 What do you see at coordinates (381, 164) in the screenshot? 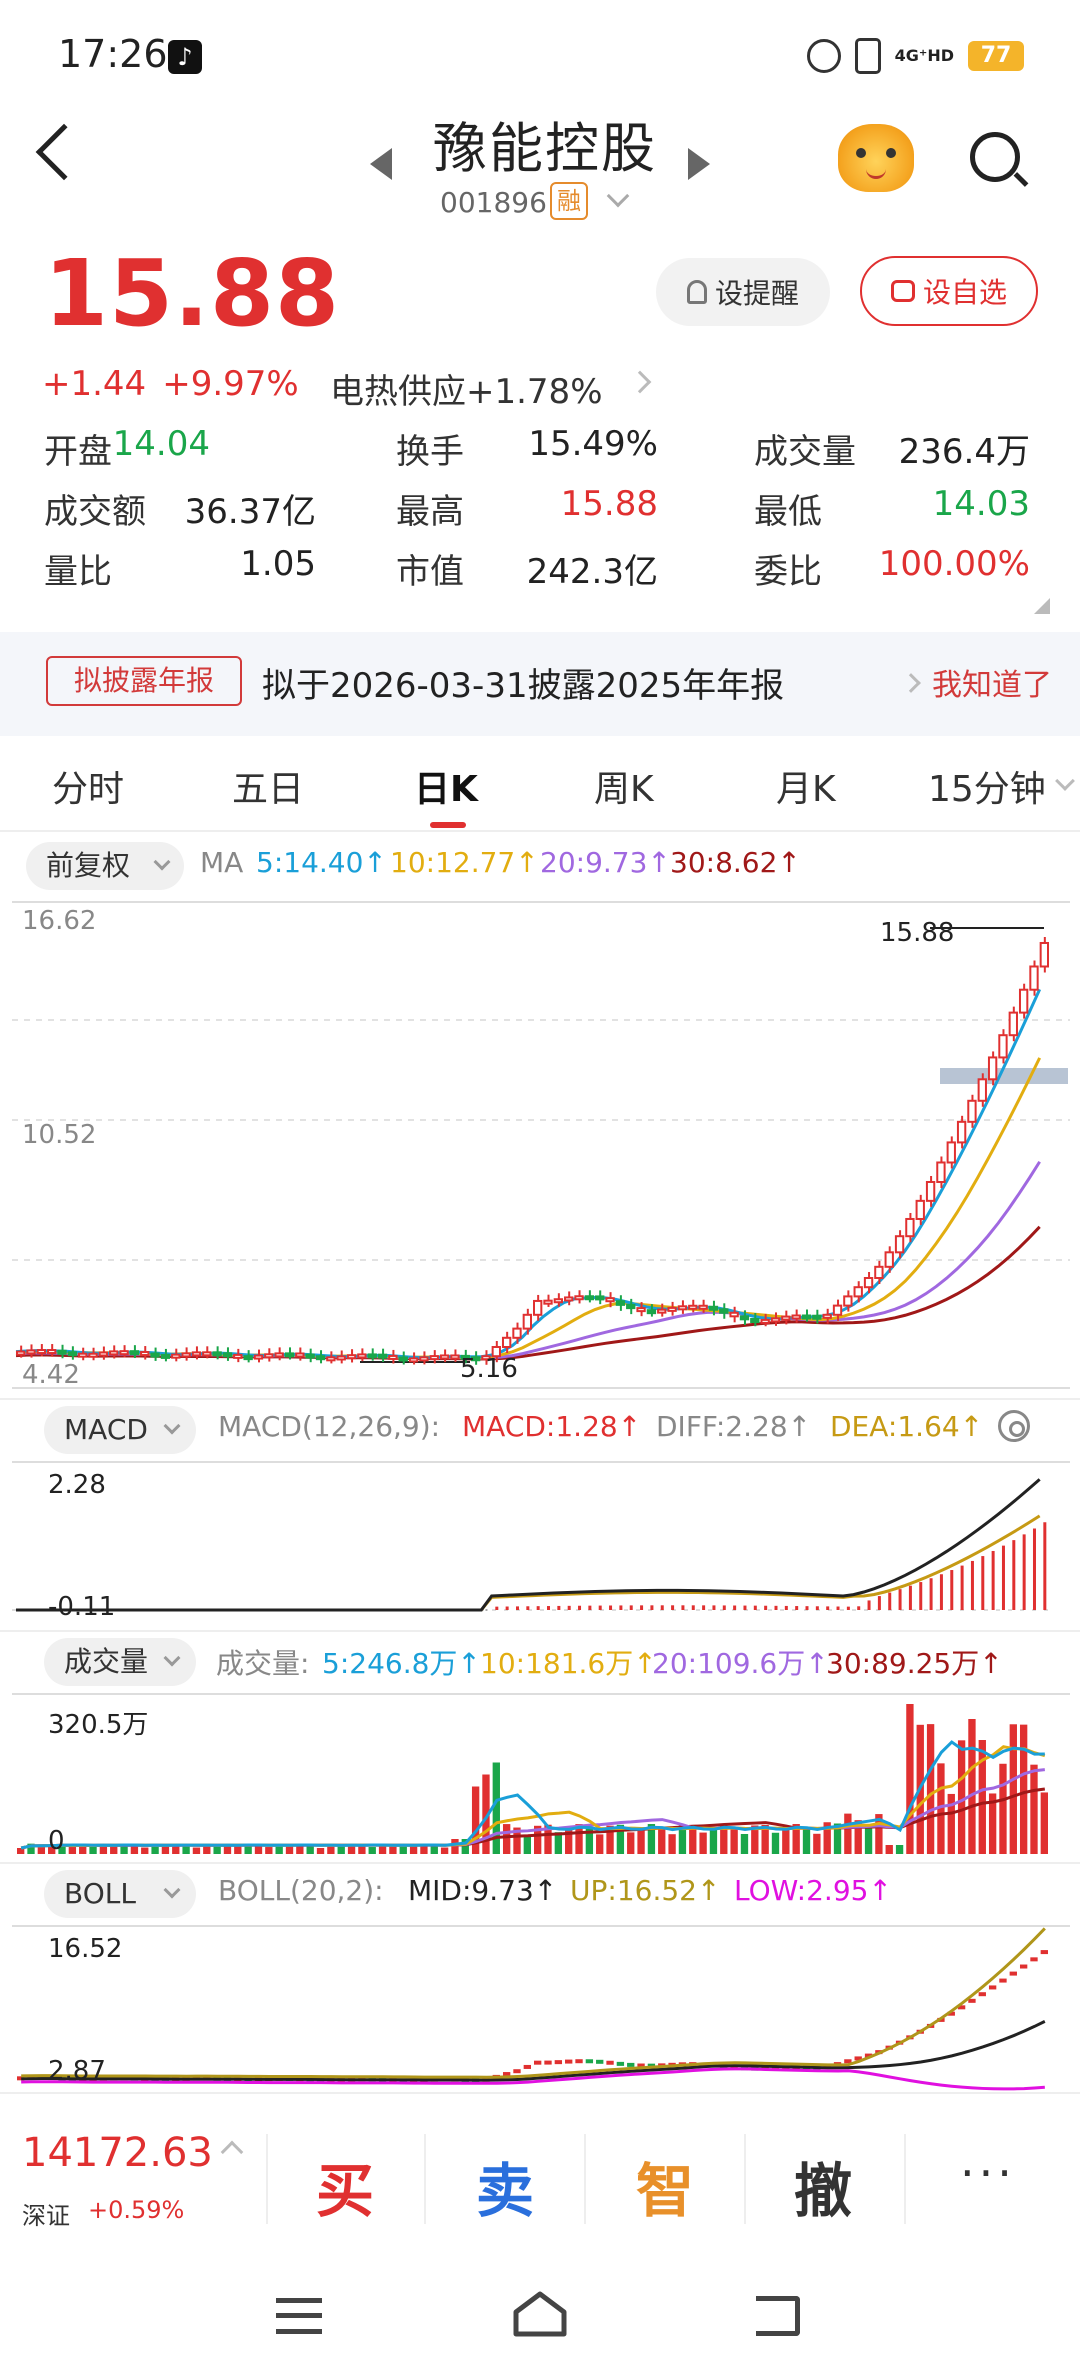
I see `prev-stock-icon` at bounding box center [381, 164].